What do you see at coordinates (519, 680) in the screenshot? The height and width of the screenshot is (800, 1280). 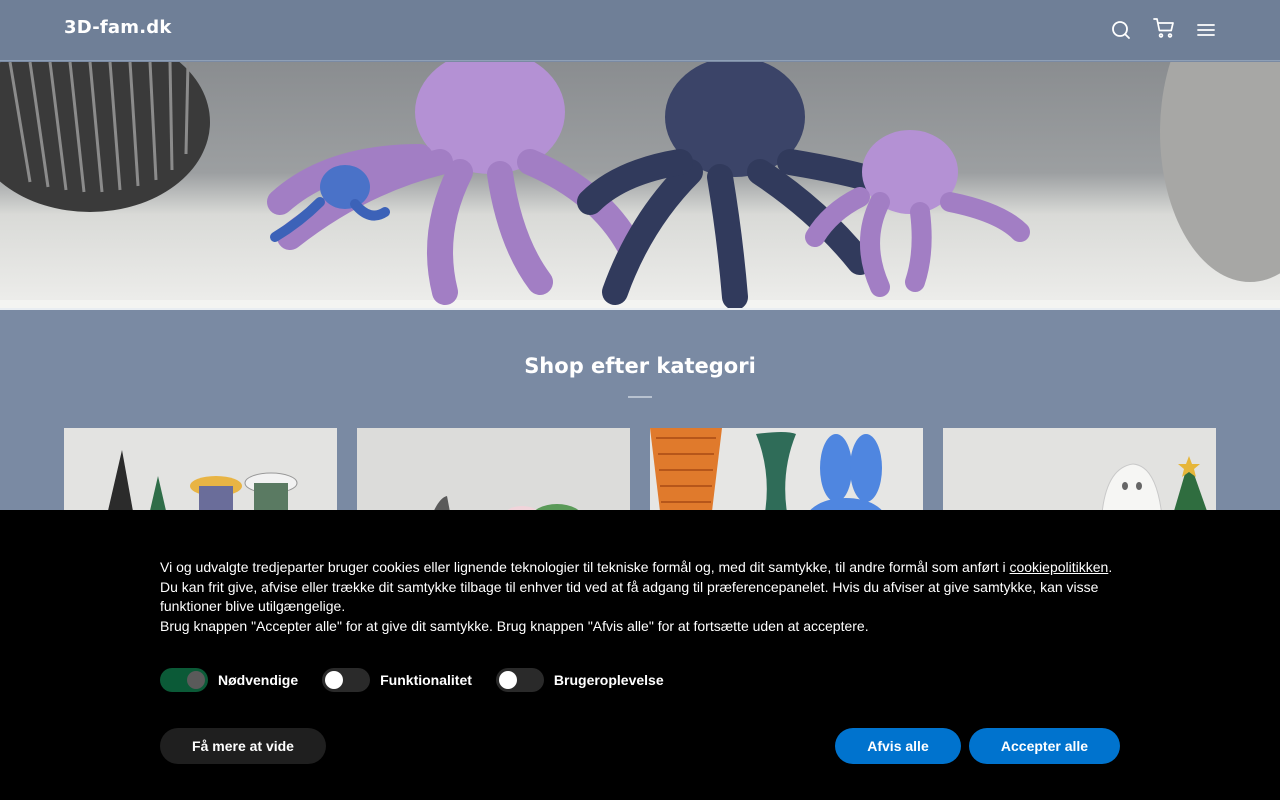 I see `user-experience-switch` at bounding box center [519, 680].